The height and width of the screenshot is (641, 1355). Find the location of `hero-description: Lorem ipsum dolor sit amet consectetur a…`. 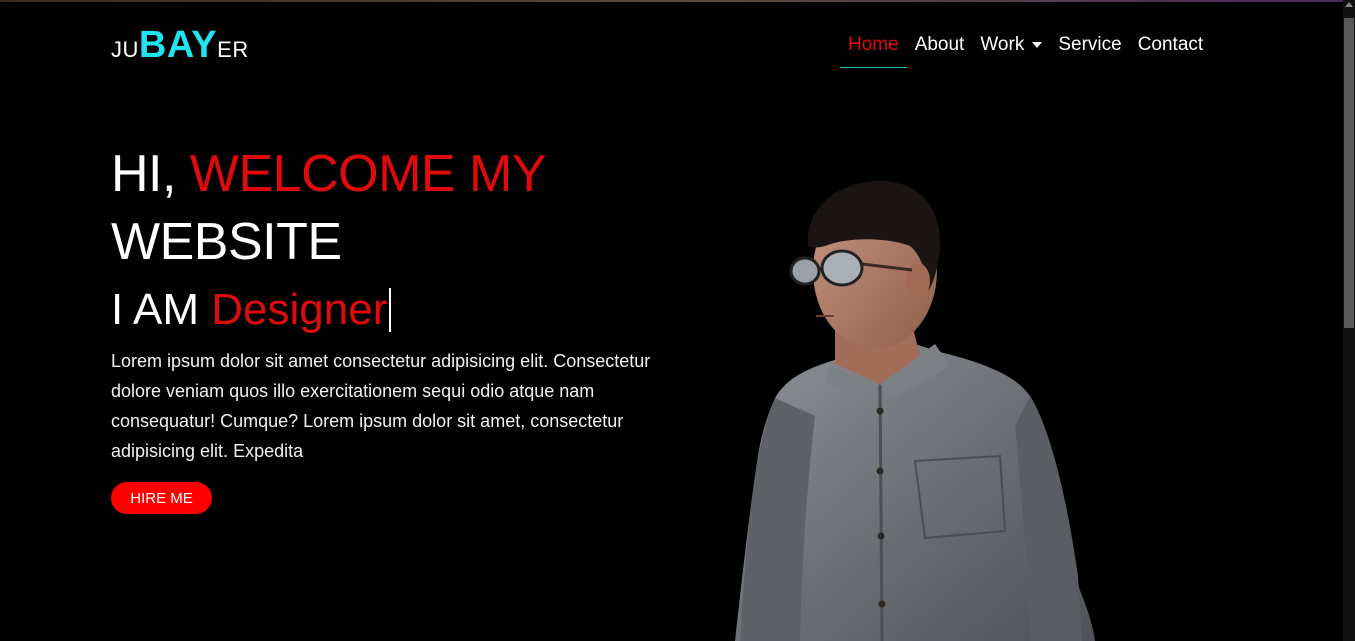

hero-description: Lorem ipsum dolor sit amet consectetur a… is located at coordinates (381, 406).